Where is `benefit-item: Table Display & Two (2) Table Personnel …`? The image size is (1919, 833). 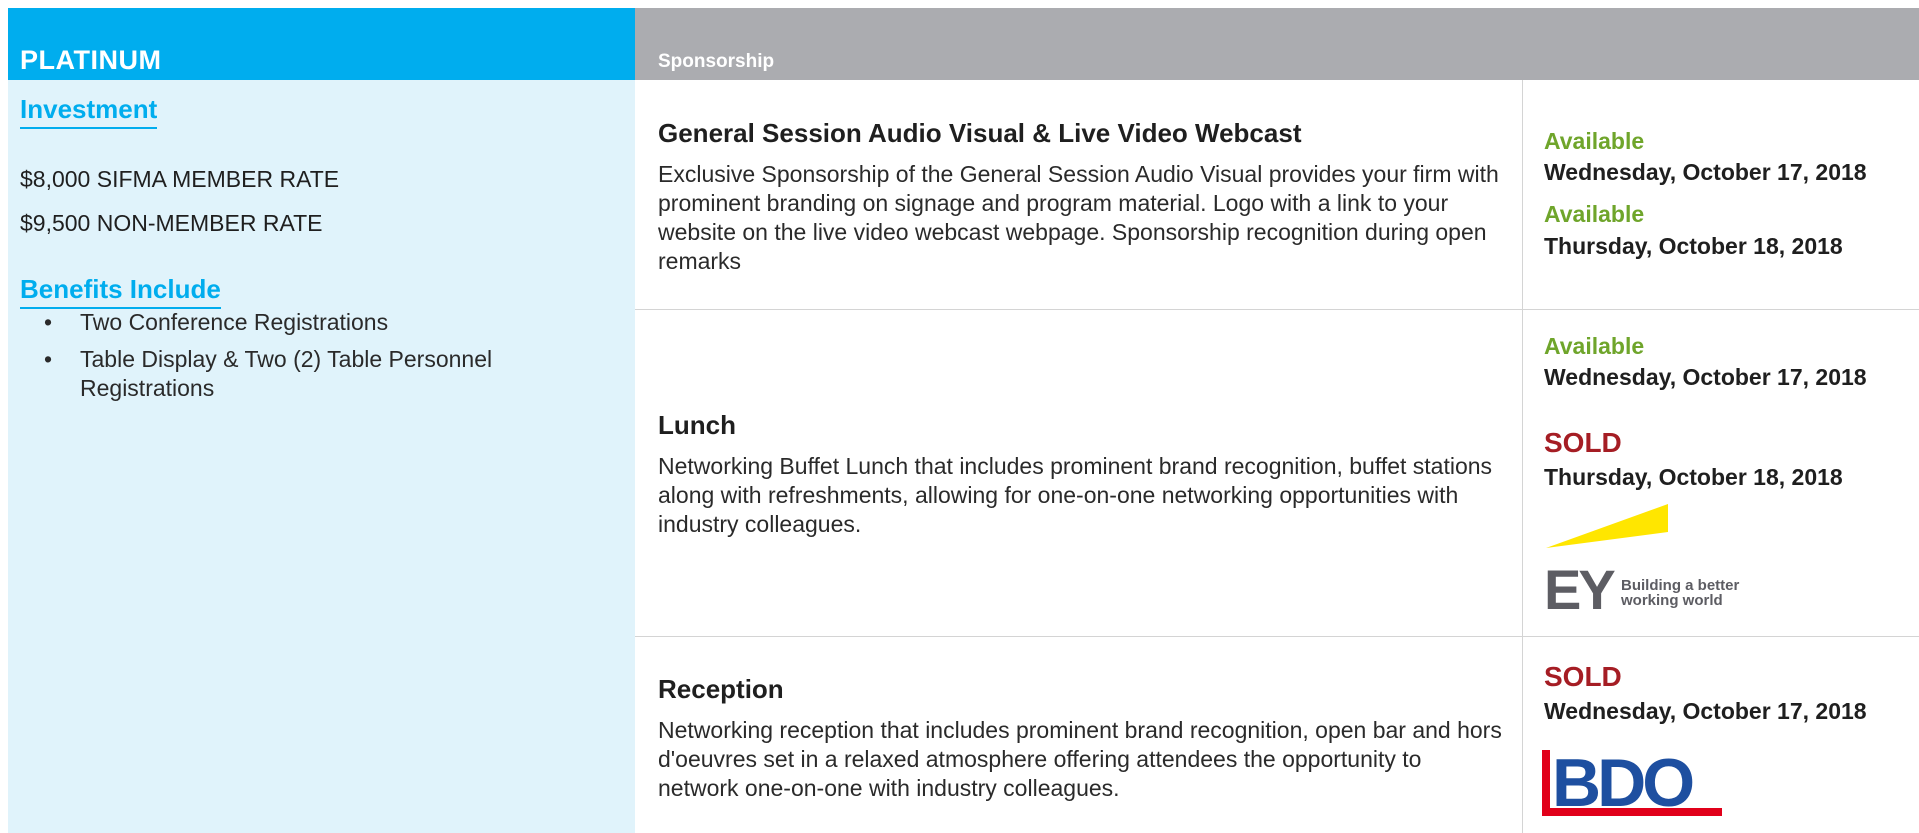
benefit-item: Table Display & Two (2) Table Personnel … is located at coordinates (322, 374).